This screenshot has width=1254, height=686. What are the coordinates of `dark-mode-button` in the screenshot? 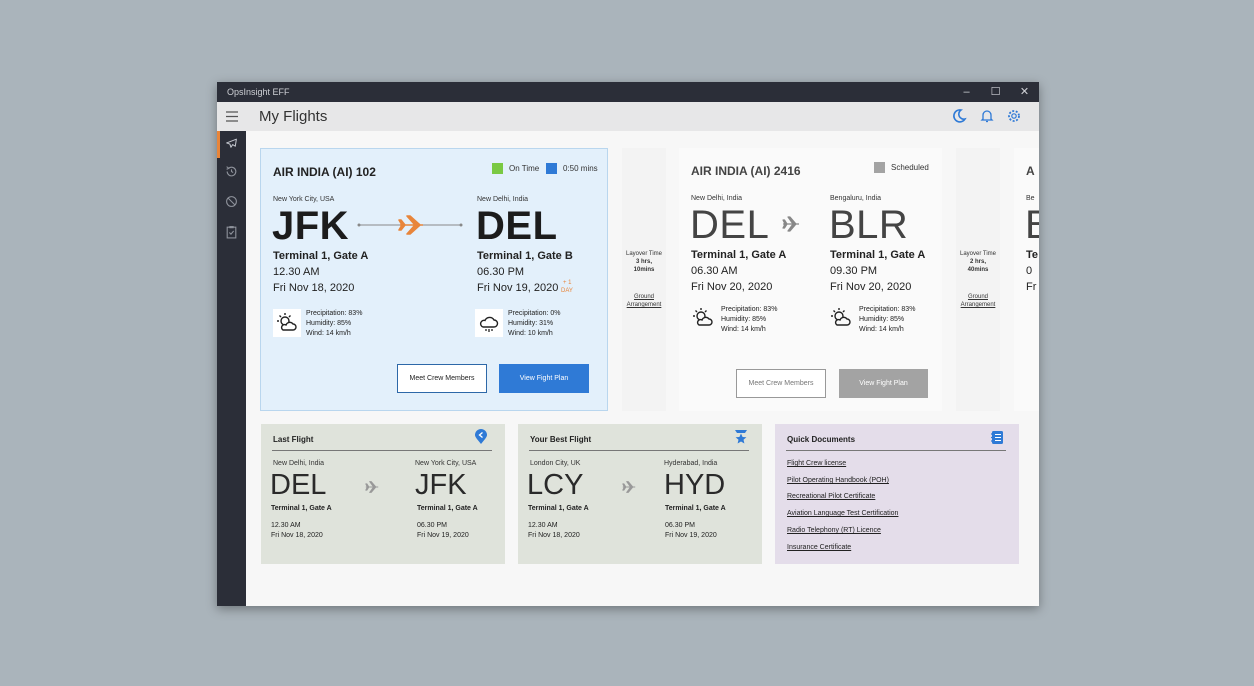 It's located at (959, 116).